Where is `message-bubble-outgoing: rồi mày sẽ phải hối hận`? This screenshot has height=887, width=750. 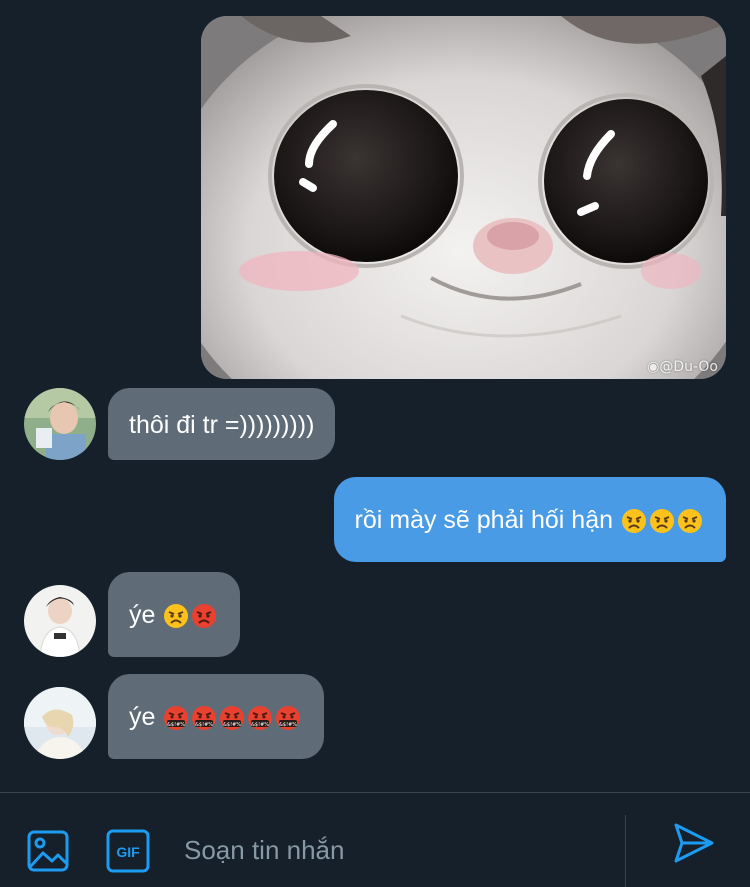 message-bubble-outgoing: rồi mày sẽ phải hối hận is located at coordinates (529, 520).